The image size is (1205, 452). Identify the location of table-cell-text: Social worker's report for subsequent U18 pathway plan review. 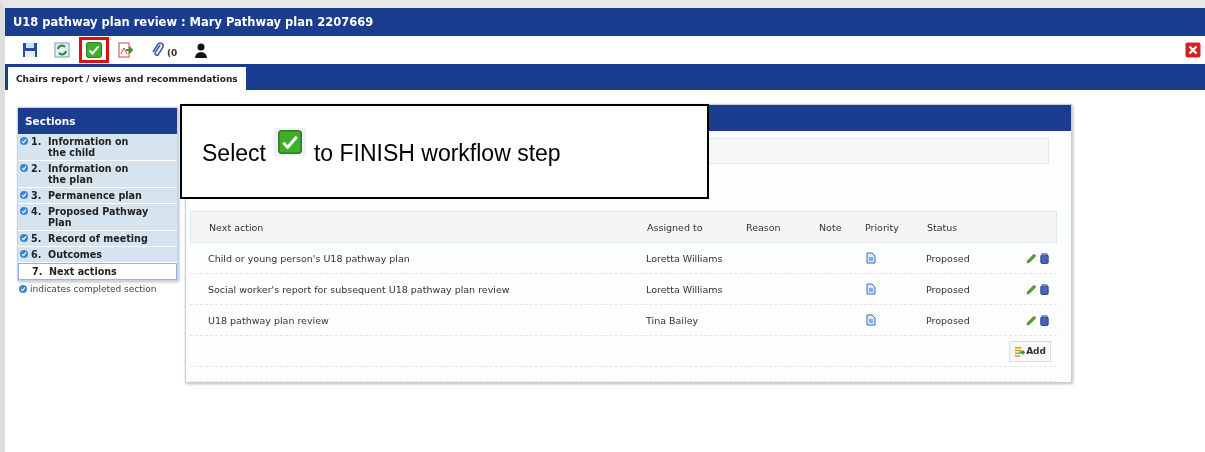
(359, 289).